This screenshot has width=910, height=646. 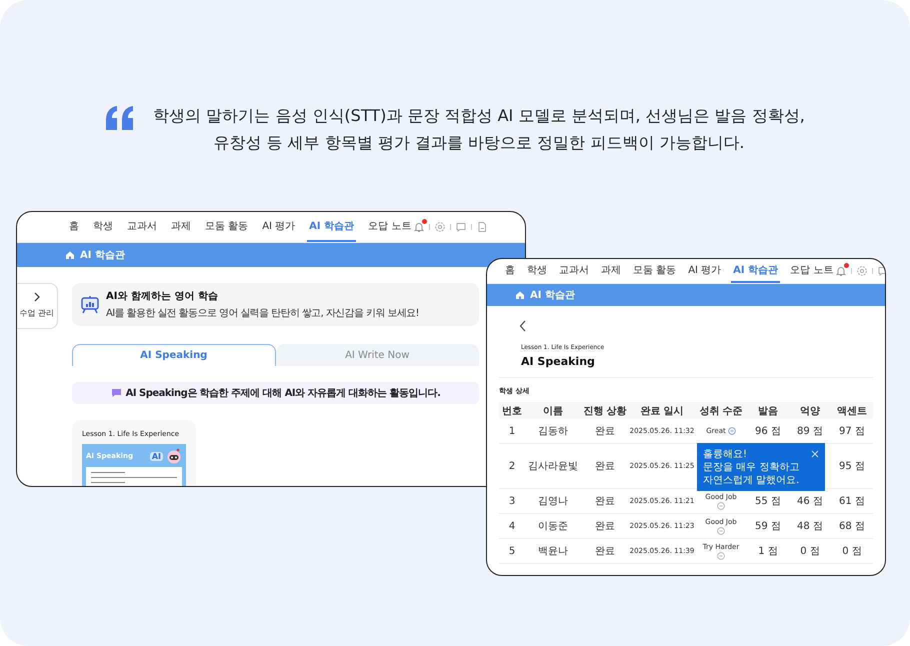 What do you see at coordinates (810, 431) in the screenshot?
I see `table-cell: 89 점` at bounding box center [810, 431].